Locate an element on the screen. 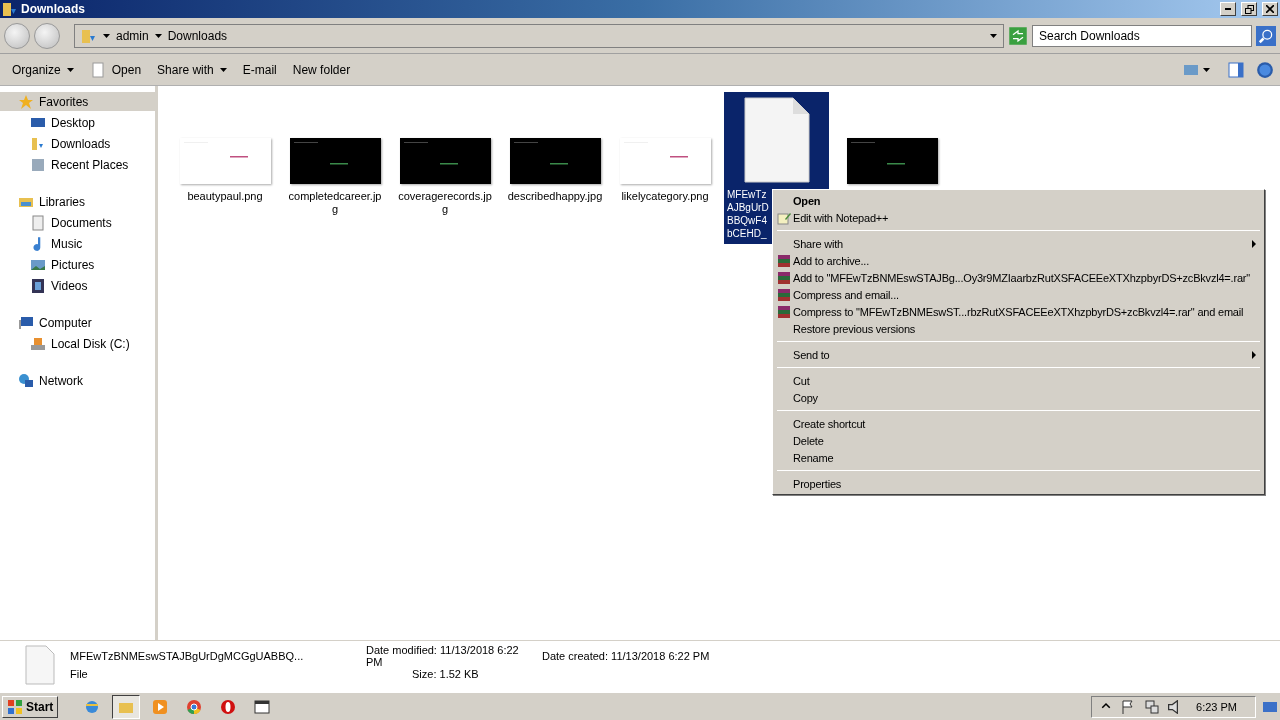 The height and width of the screenshot is (720, 1280). computer-icon is located at coordinates (26, 322).